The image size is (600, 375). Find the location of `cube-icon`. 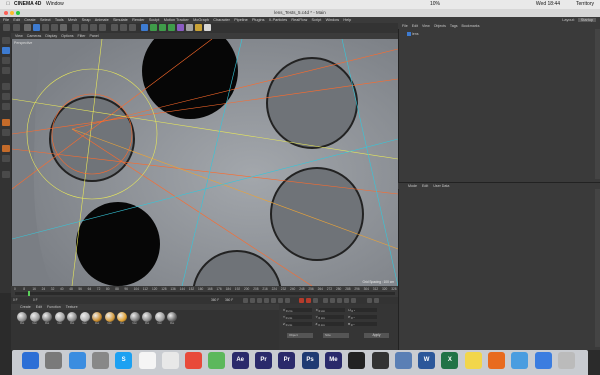

cube-icon is located at coordinates (144, 27).